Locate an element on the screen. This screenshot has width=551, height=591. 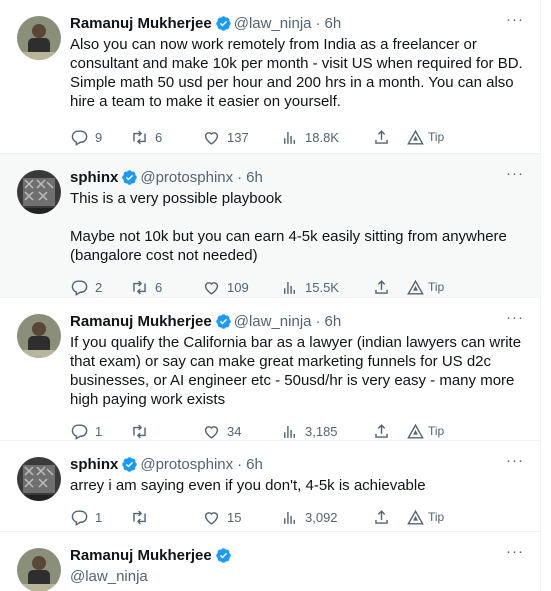
like-button: 109 is located at coordinates (241, 287).